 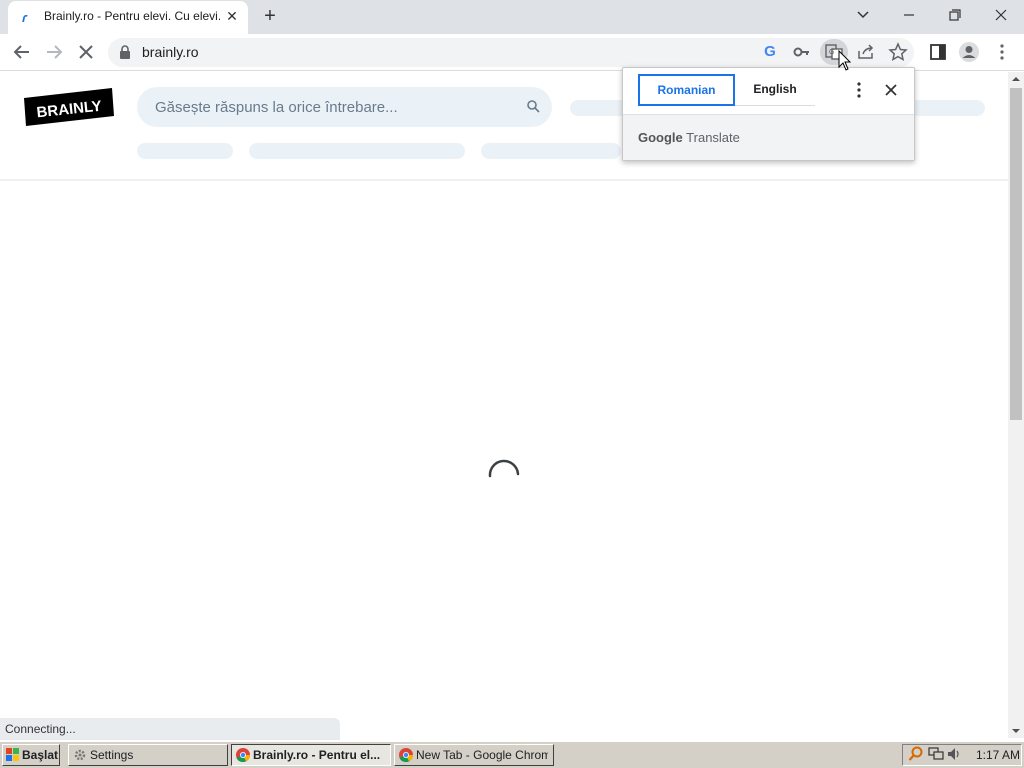 I want to click on taskbar-label: Settings, so click(x=155, y=756).